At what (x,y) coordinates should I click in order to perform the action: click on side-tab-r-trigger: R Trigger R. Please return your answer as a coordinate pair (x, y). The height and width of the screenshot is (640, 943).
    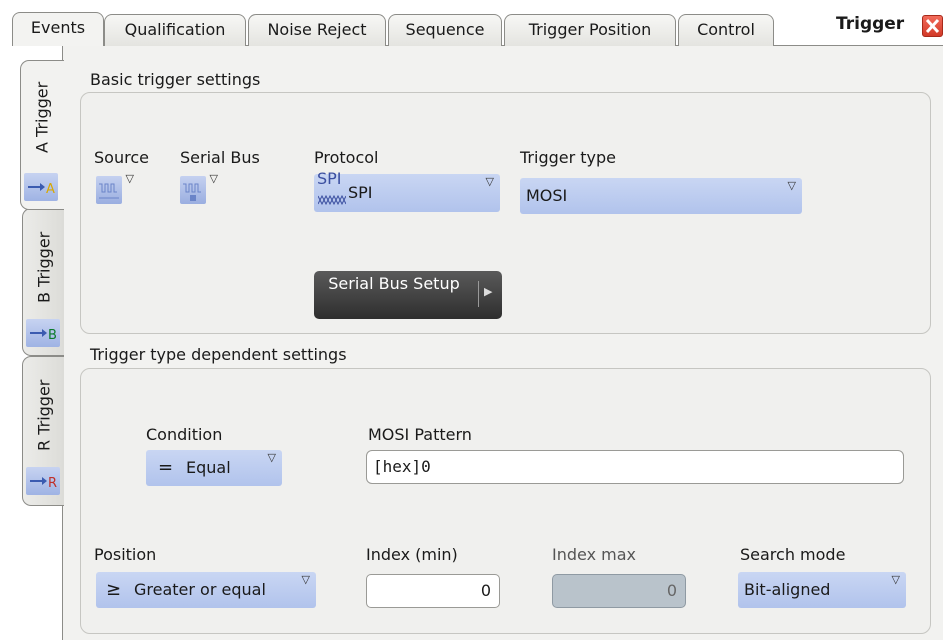
    Looking at the image, I should click on (43, 431).